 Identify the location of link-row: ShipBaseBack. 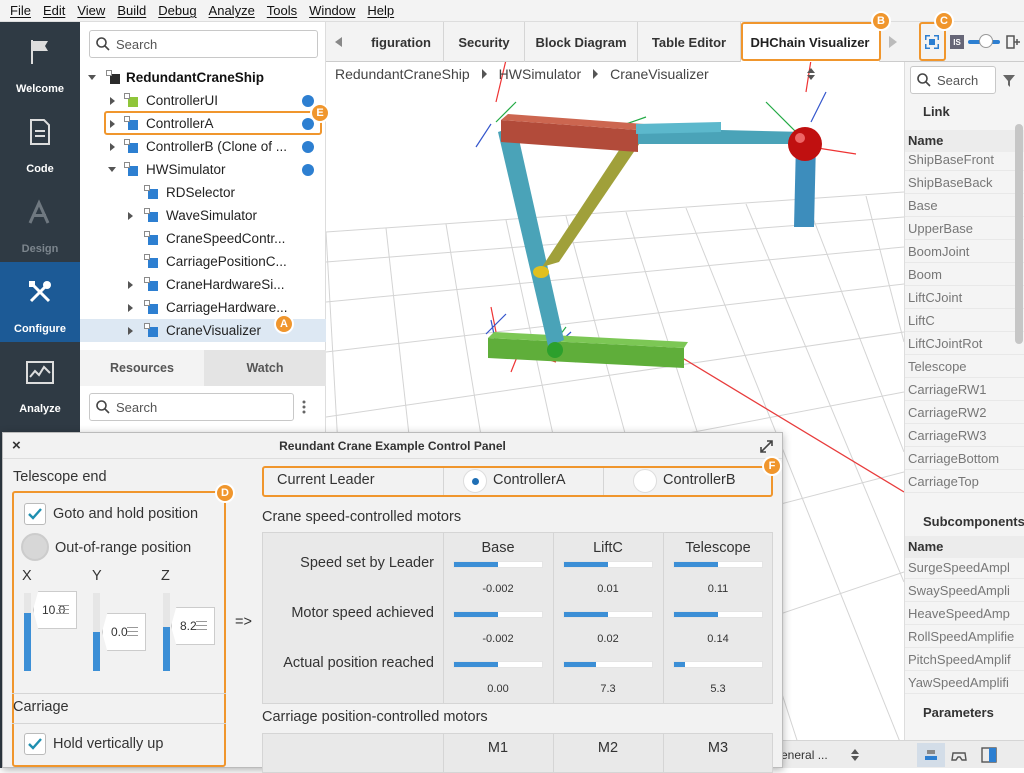
(964, 182).